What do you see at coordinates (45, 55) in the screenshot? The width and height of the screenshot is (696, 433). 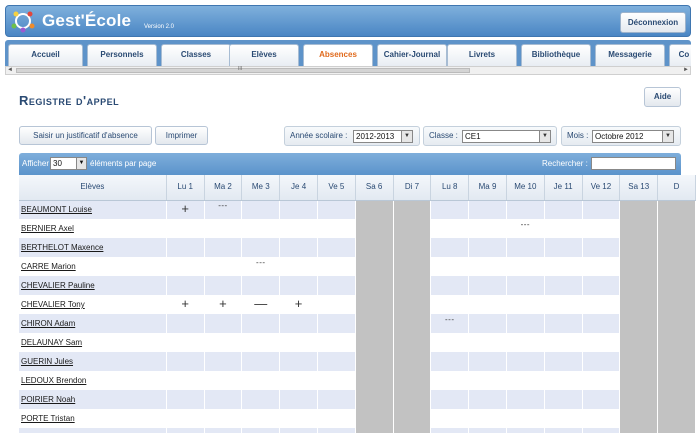 I see `tab-accueil: Accueil` at bounding box center [45, 55].